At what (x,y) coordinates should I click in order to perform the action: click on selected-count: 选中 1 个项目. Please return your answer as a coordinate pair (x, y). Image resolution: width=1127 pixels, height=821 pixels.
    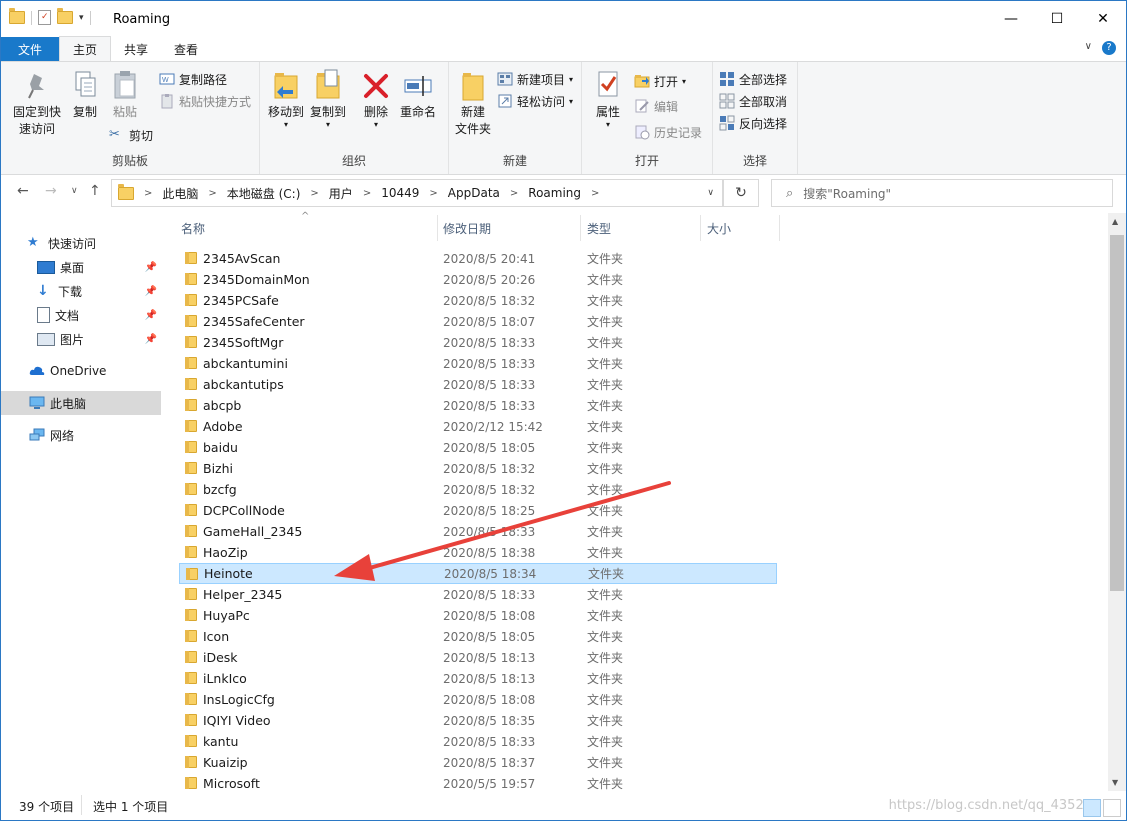
    Looking at the image, I should click on (131, 807).